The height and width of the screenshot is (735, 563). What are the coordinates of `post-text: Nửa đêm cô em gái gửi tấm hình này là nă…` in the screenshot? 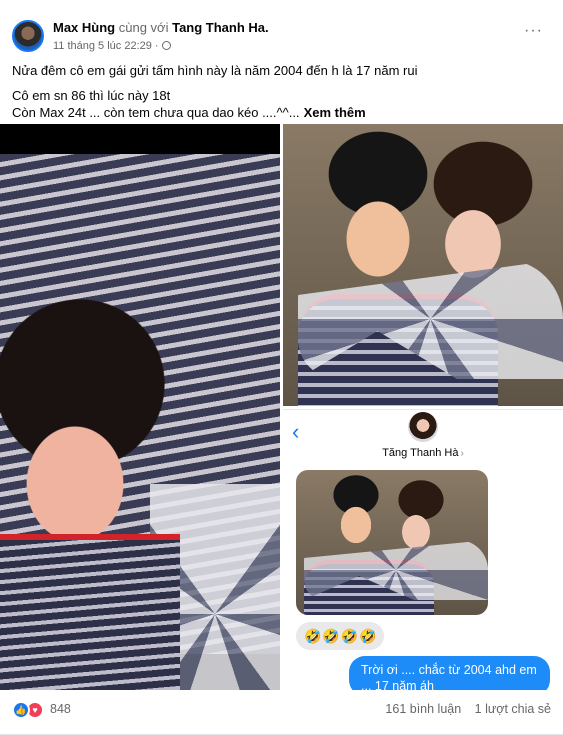 It's located at (281, 91).